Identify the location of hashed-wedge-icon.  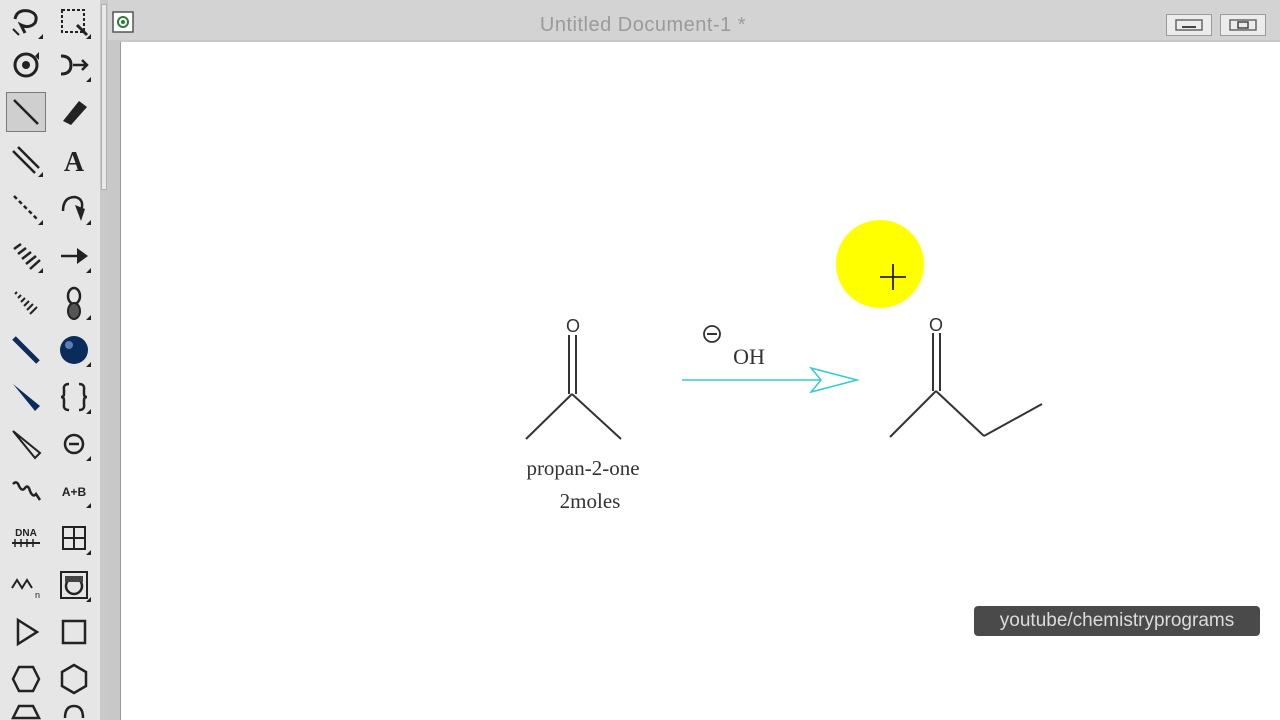
(26, 303).